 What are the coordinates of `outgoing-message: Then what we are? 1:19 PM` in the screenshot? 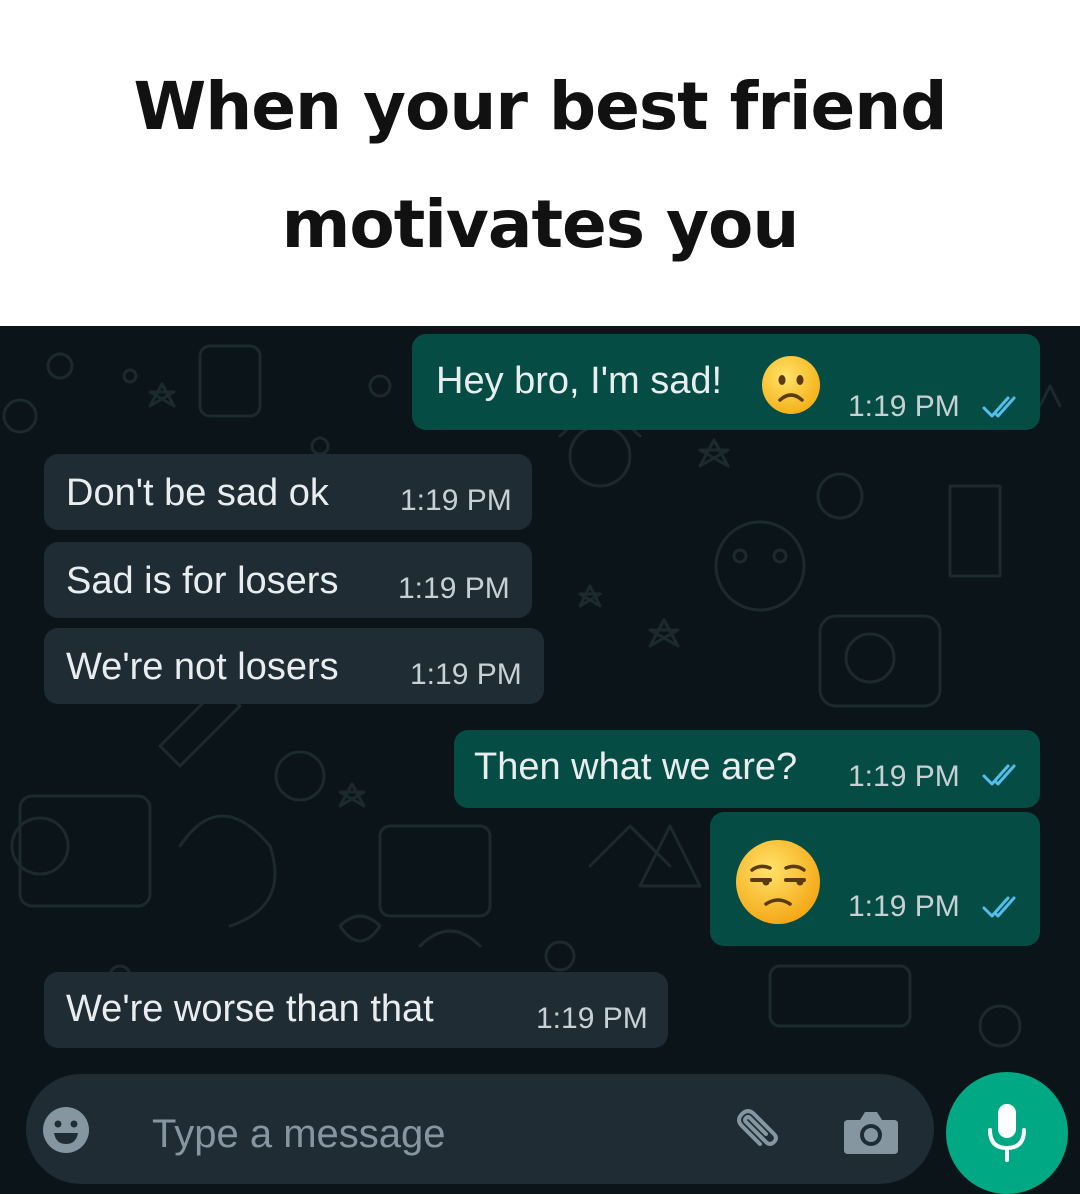 It's located at (747, 769).